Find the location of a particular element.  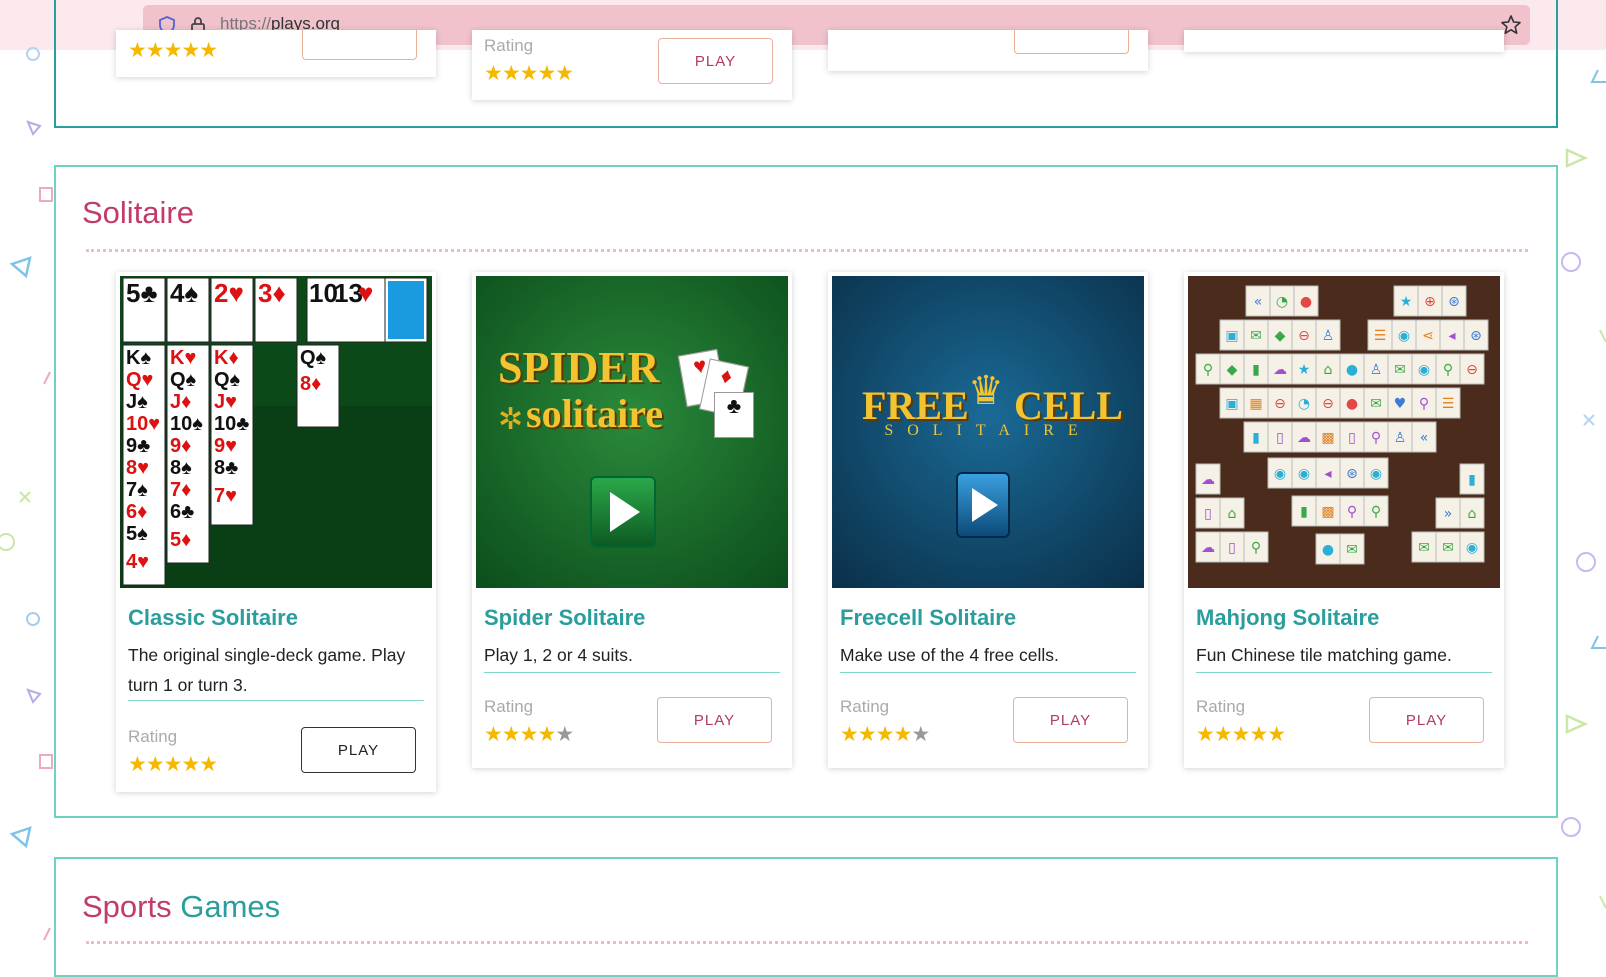

thumb-subtitle: SOLITAIRE is located at coordinates (988, 430).